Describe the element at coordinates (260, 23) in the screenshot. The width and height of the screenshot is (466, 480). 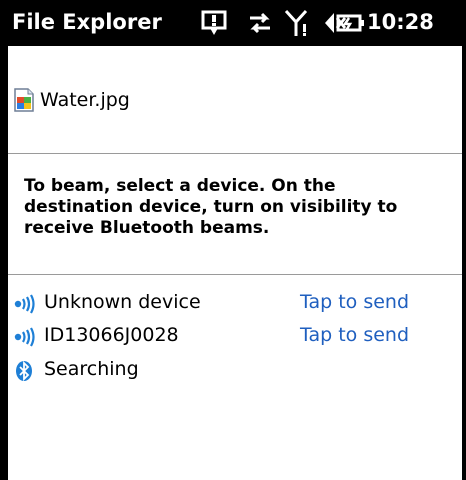
I see `connectivity-icon` at that location.